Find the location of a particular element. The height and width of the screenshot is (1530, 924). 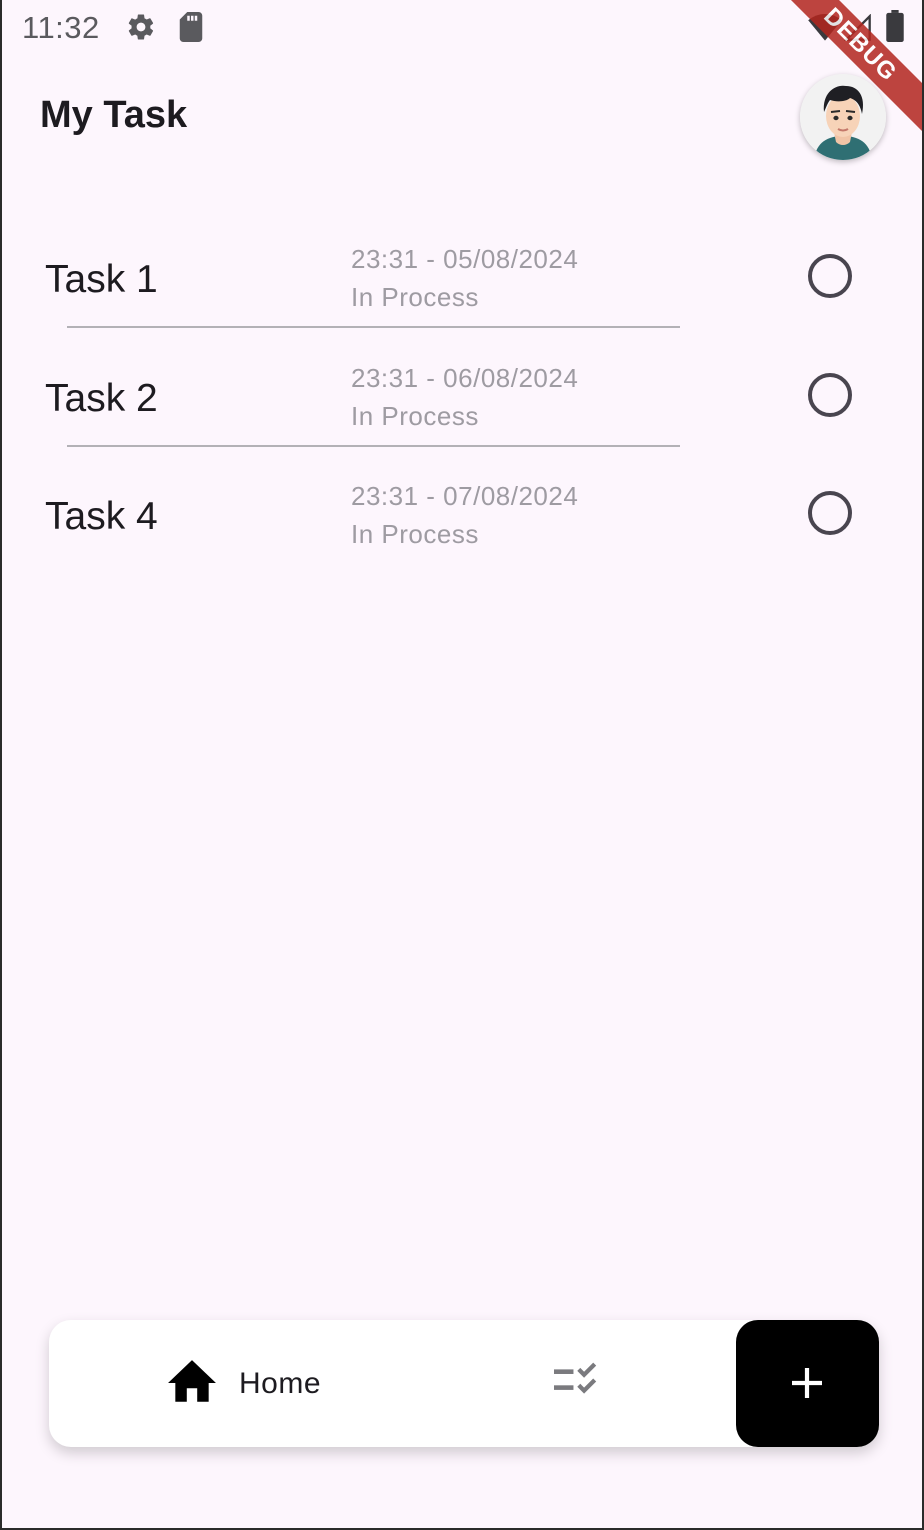

task-row: Task 4 23:31 - 07/08/2024 In Process is located at coordinates (462, 532).